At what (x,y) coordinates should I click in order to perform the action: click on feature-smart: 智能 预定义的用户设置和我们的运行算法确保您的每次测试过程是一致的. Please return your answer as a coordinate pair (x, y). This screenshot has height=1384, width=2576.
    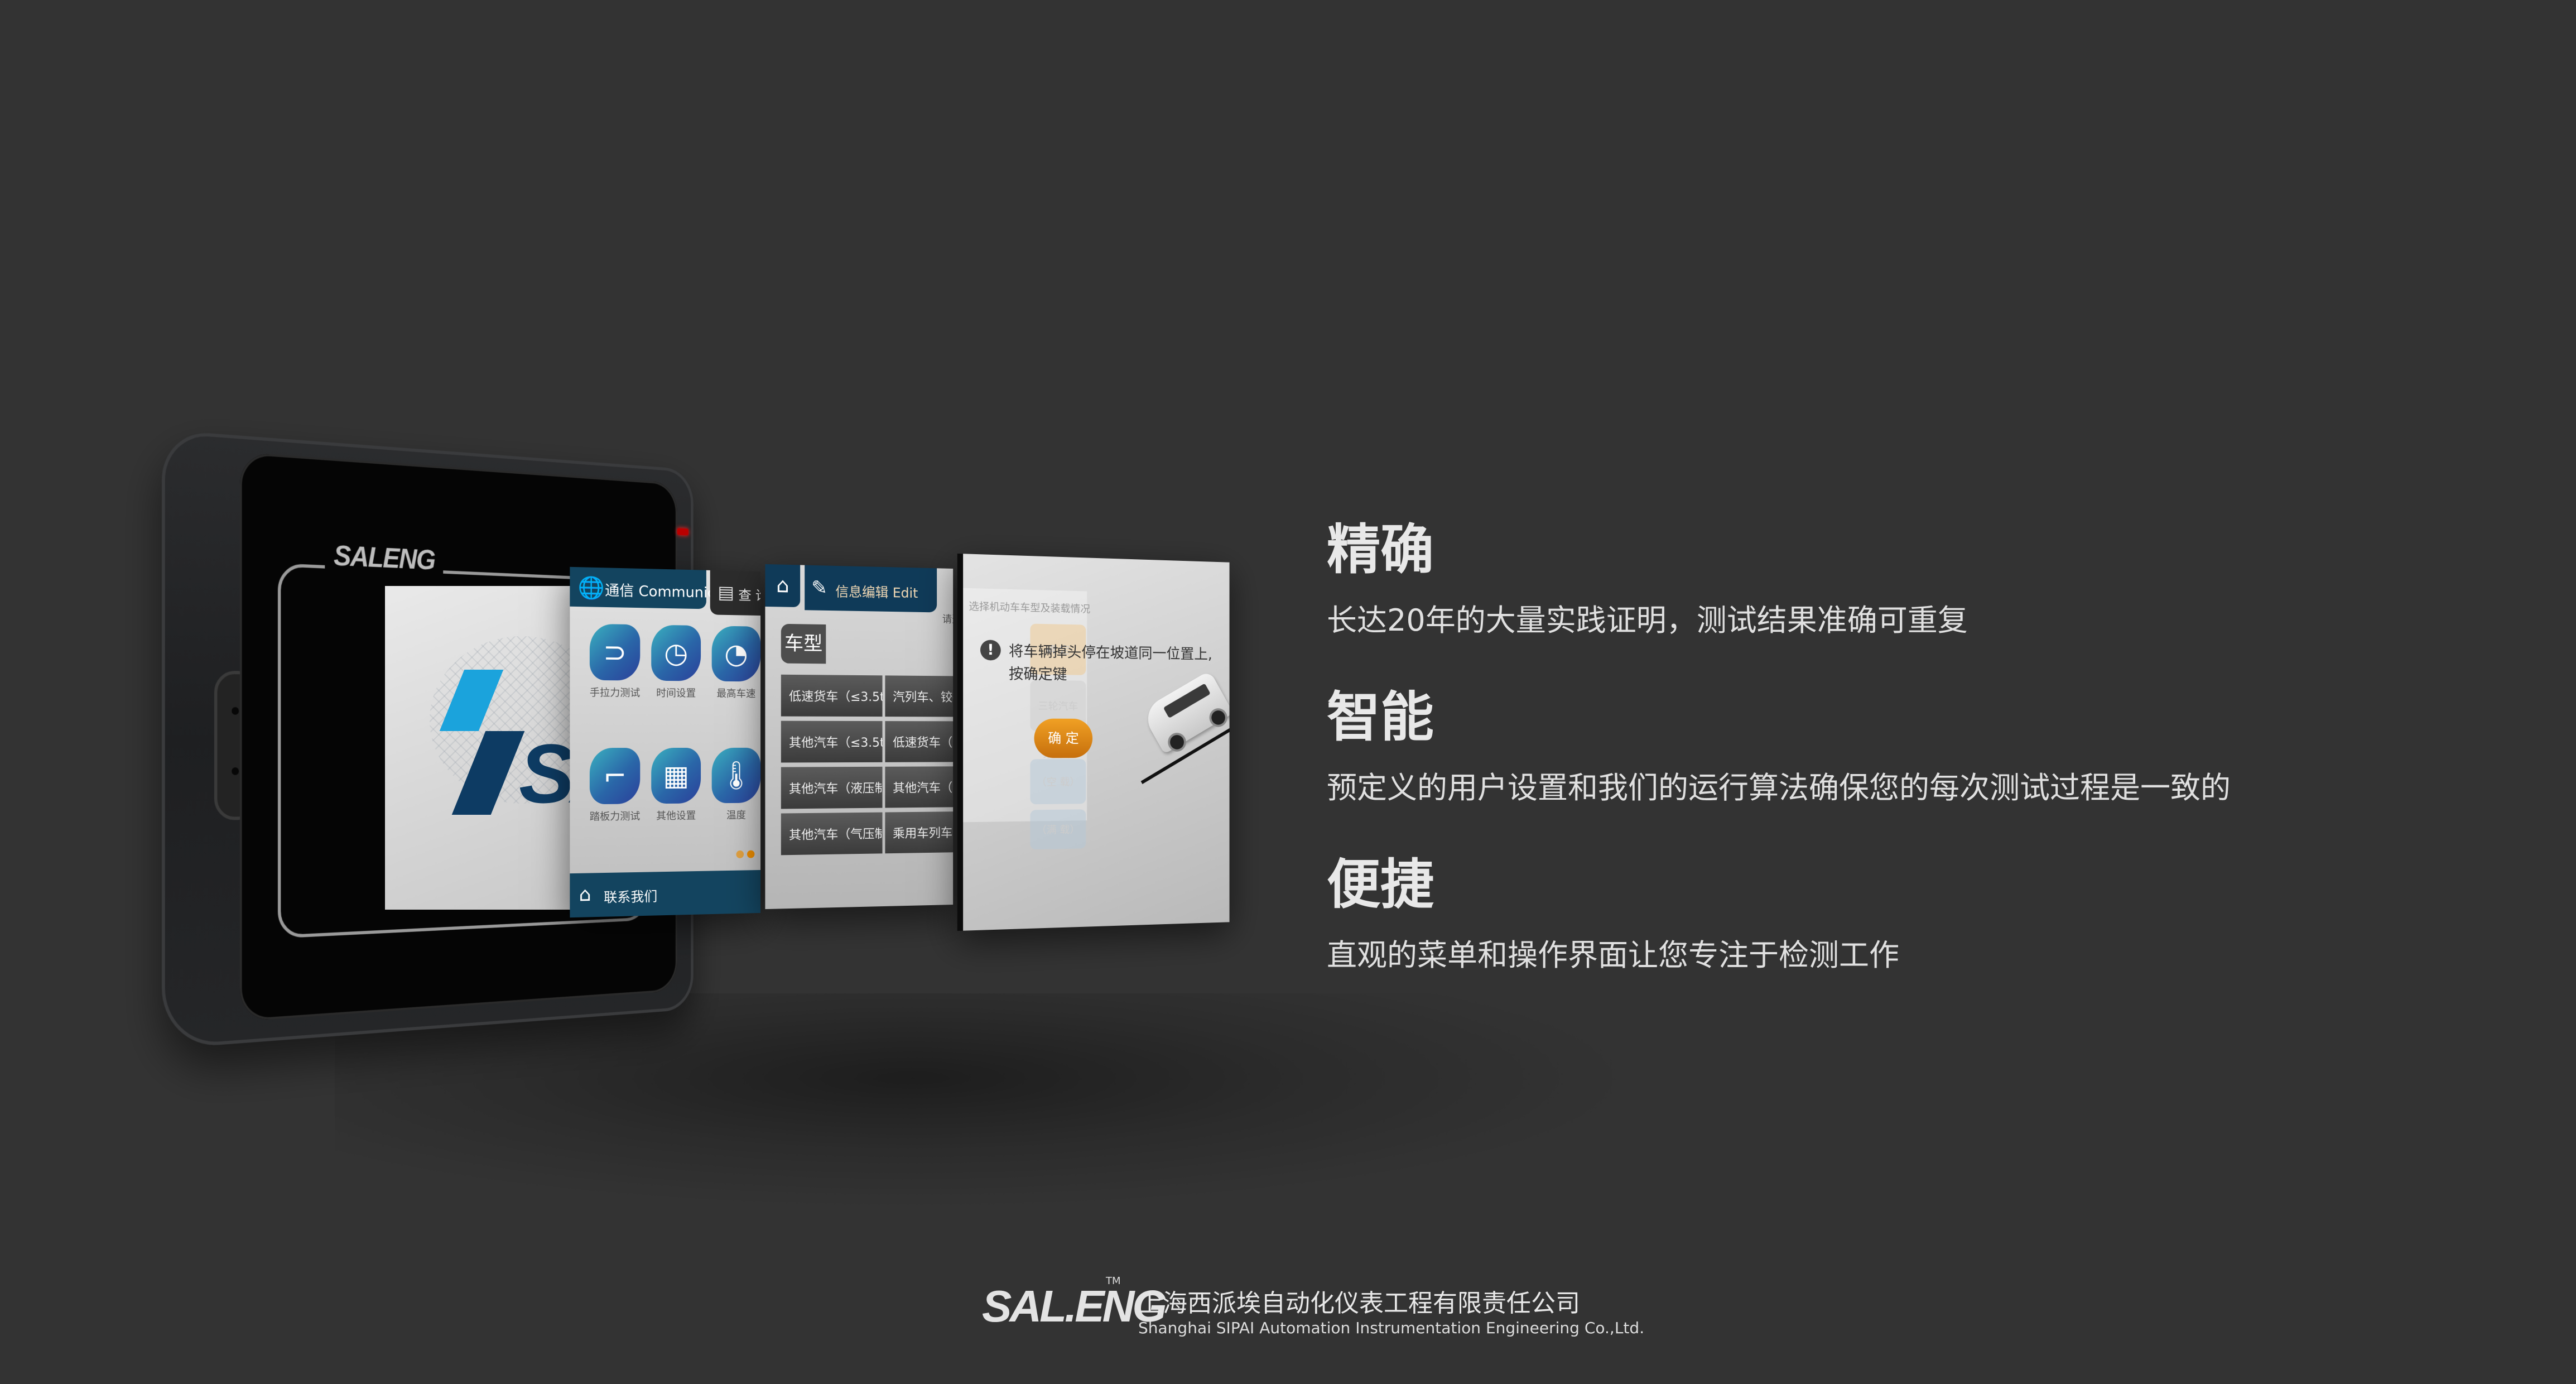
    Looking at the image, I should click on (1779, 770).